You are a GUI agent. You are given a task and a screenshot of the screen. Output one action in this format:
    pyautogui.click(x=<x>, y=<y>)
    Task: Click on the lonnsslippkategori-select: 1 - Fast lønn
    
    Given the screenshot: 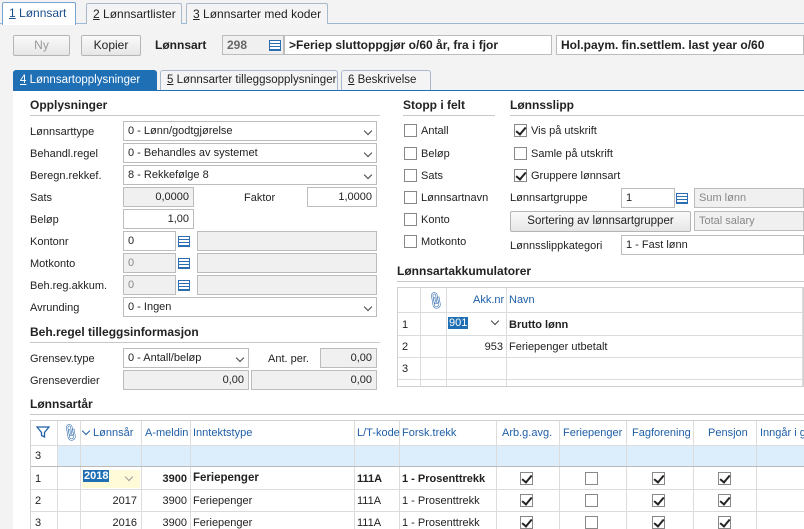 What is the action you would take?
    pyautogui.click(x=712, y=245)
    